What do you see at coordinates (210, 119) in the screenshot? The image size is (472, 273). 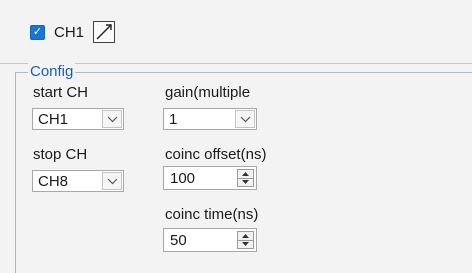 I see `gain-select: 1` at bounding box center [210, 119].